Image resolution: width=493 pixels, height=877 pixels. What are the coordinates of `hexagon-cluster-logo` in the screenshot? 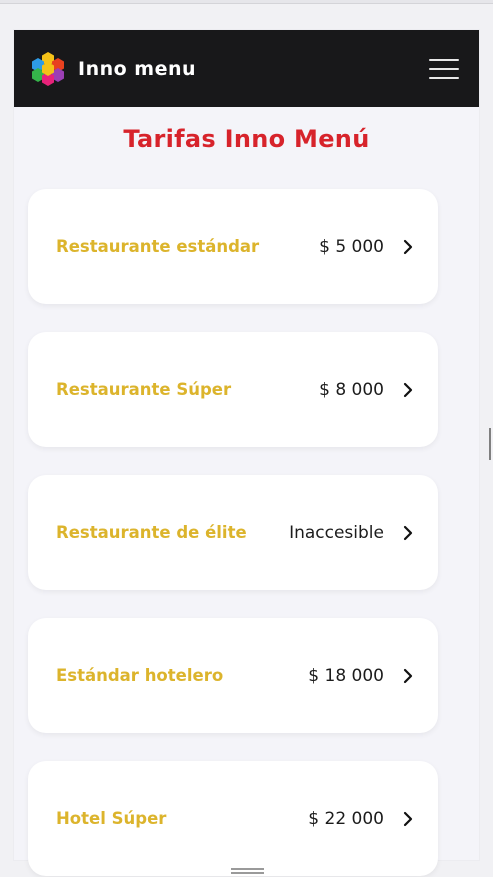 It's located at (48, 68).